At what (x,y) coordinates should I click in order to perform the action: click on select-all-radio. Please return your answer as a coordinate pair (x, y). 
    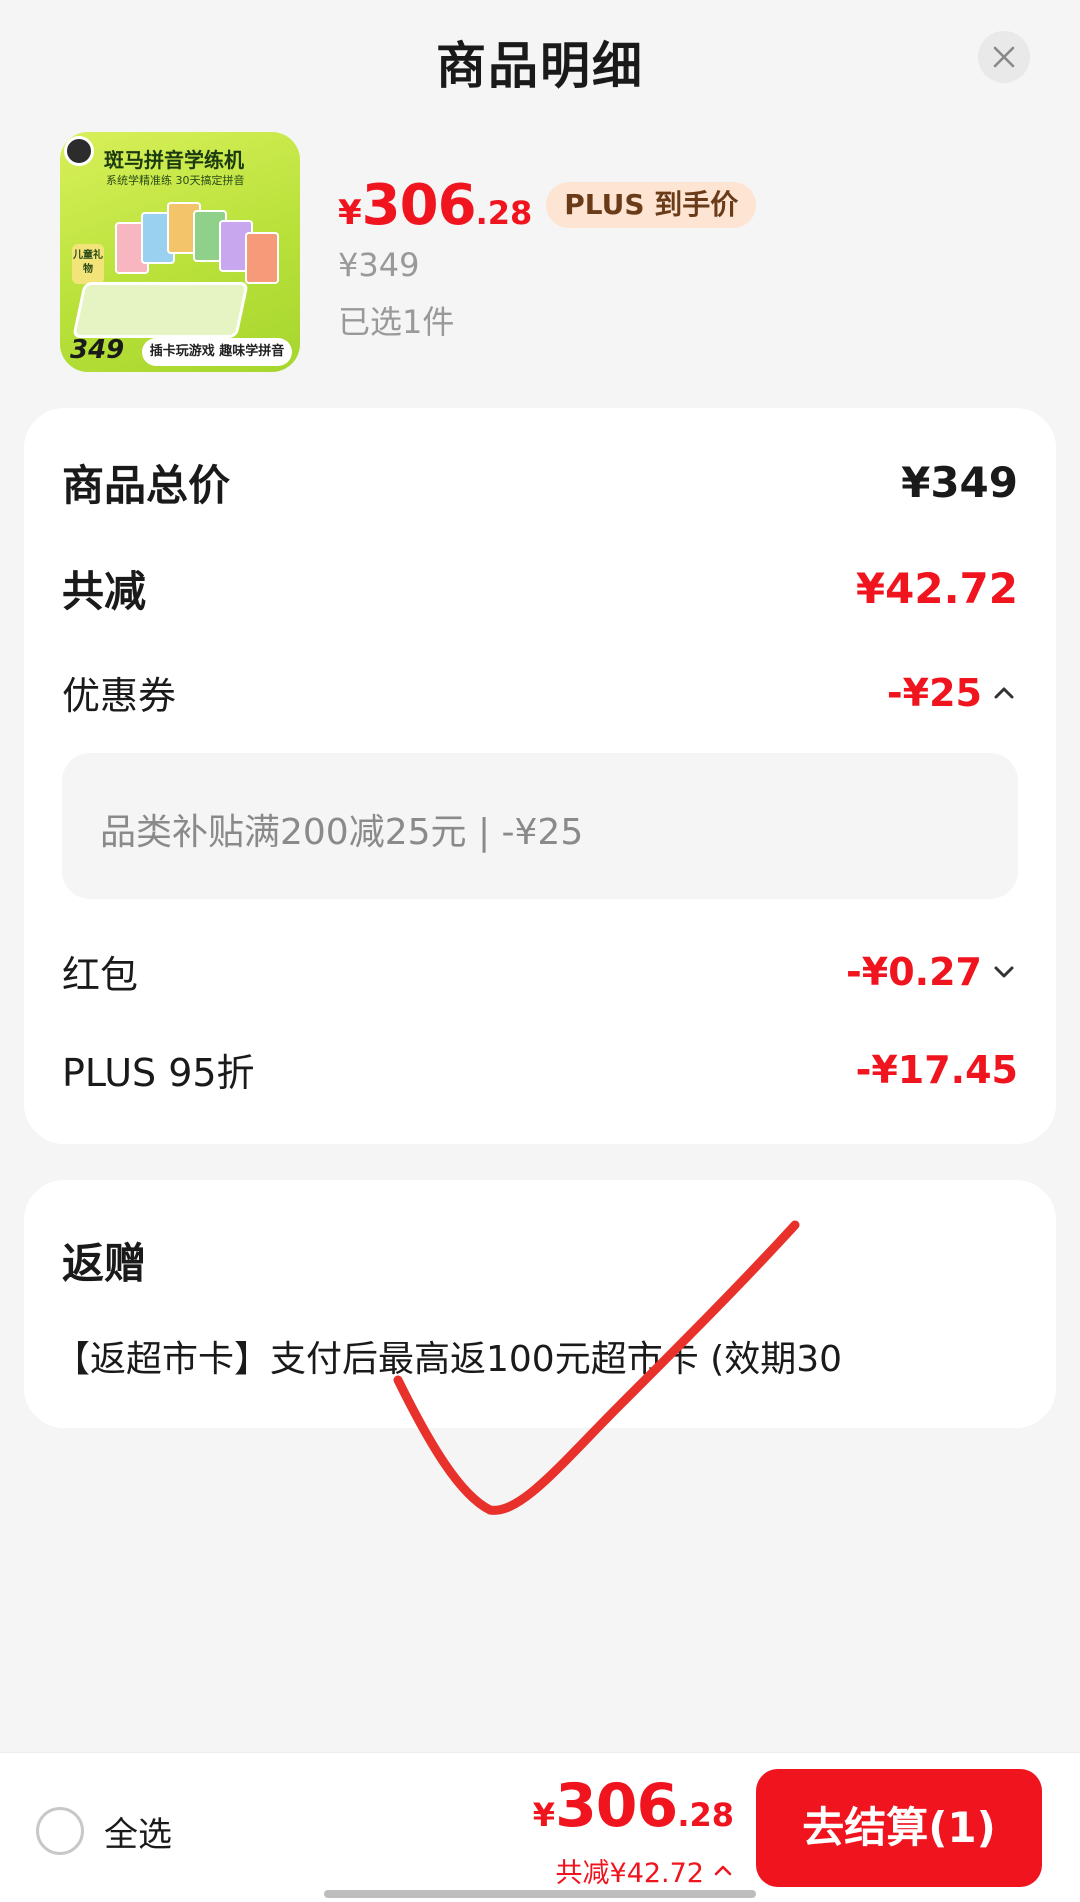
    Looking at the image, I should click on (60, 1831).